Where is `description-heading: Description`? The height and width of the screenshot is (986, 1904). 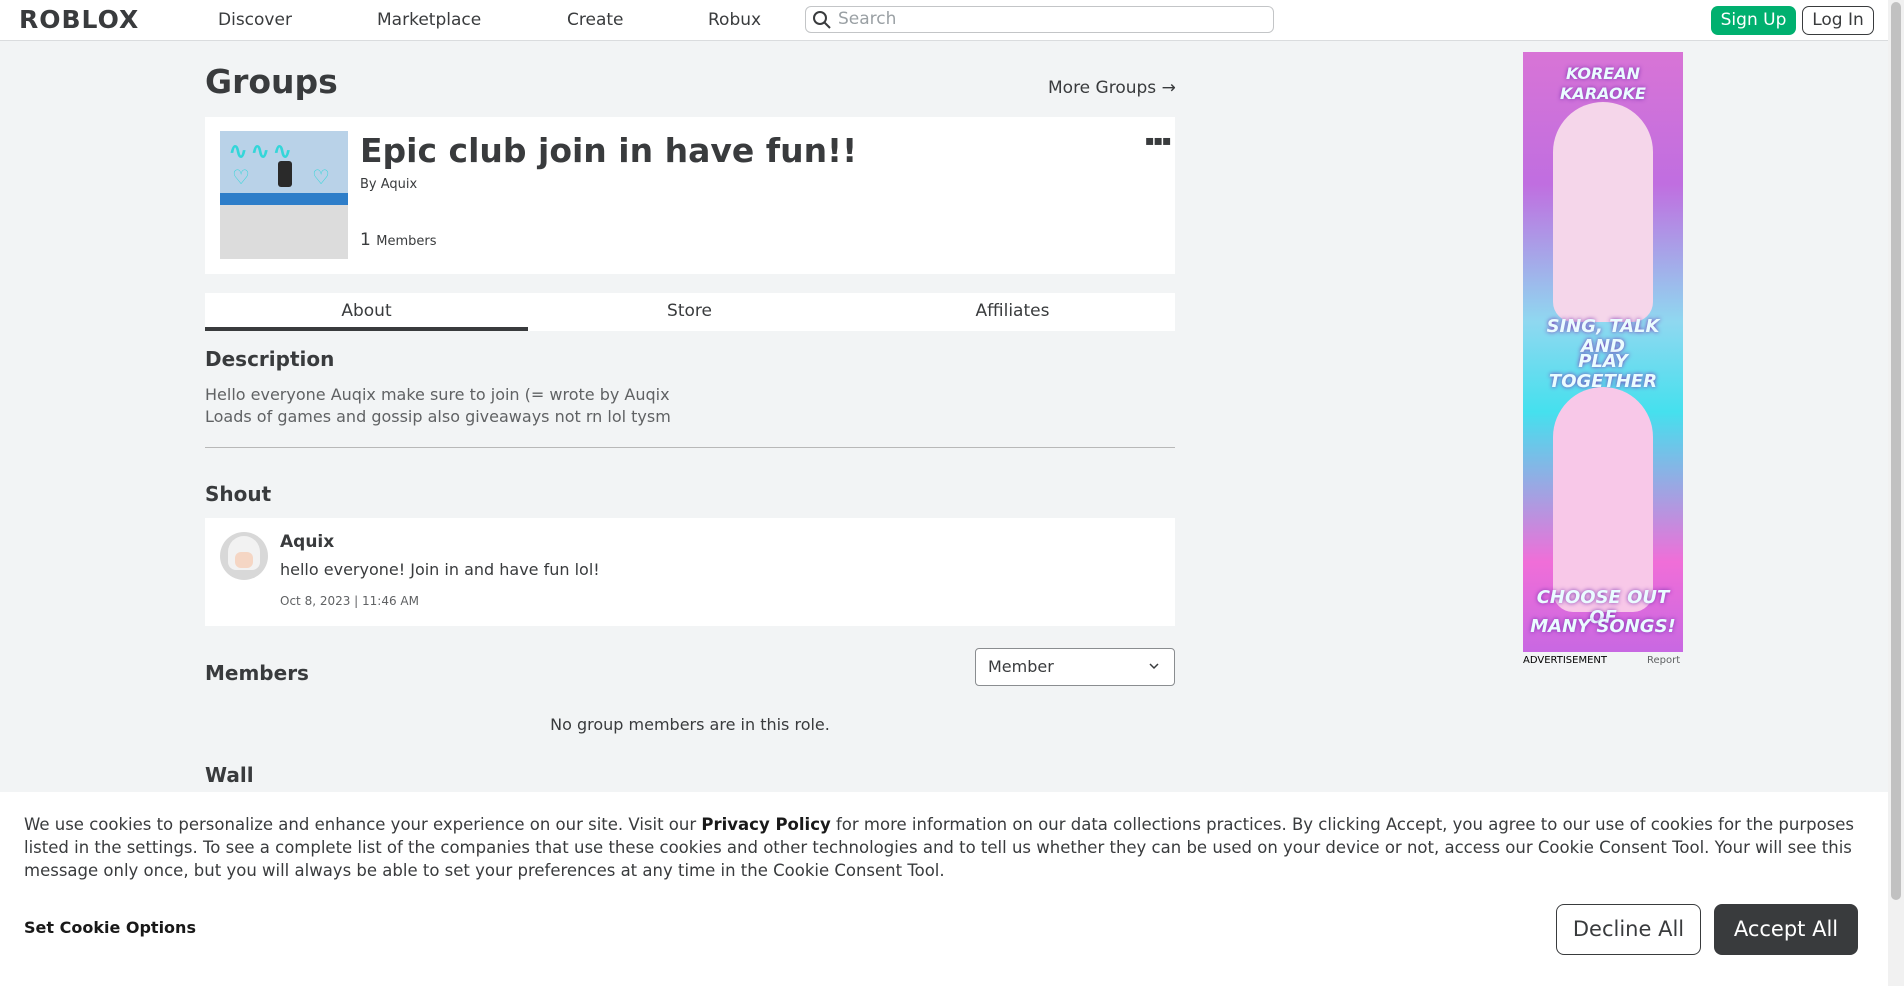 description-heading: Description is located at coordinates (270, 359).